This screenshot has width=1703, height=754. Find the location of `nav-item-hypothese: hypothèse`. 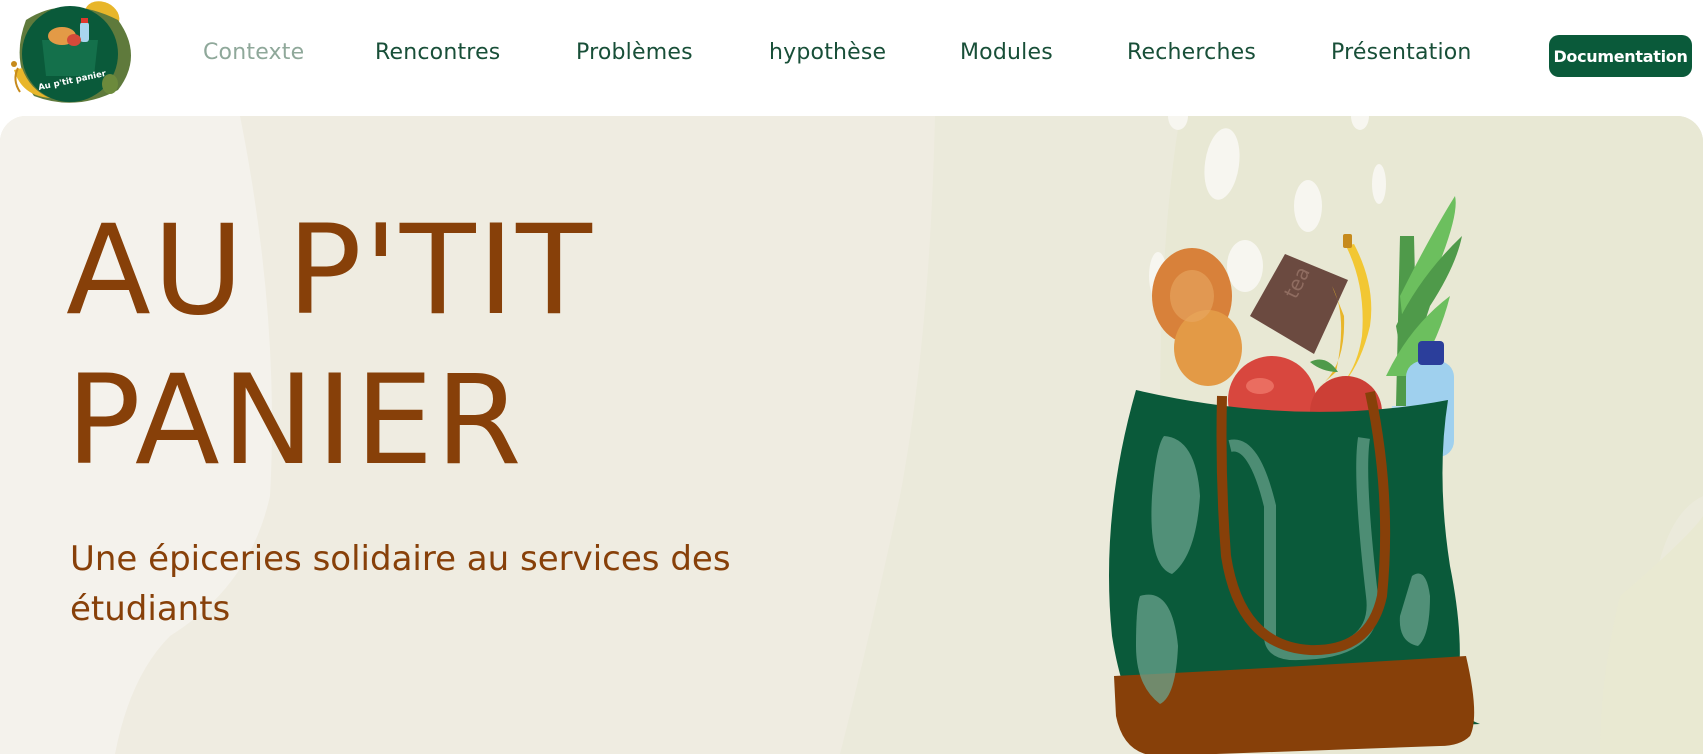

nav-item-hypothese: hypothèse is located at coordinates (827, 52).